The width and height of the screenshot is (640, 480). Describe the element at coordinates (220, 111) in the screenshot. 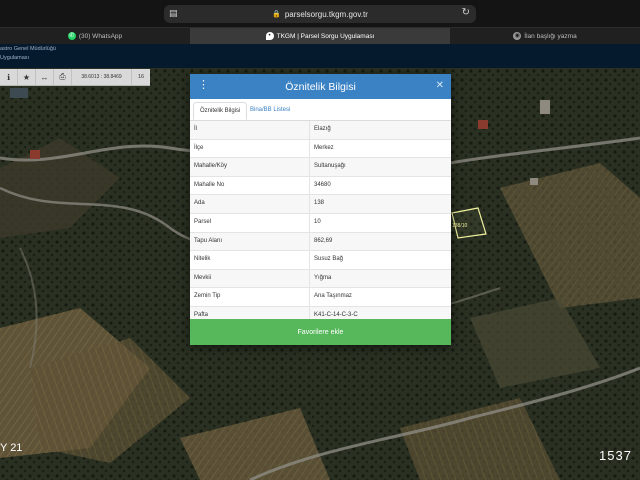

I see `tab-oznitelik: Öznitelik Bilgisi` at that location.